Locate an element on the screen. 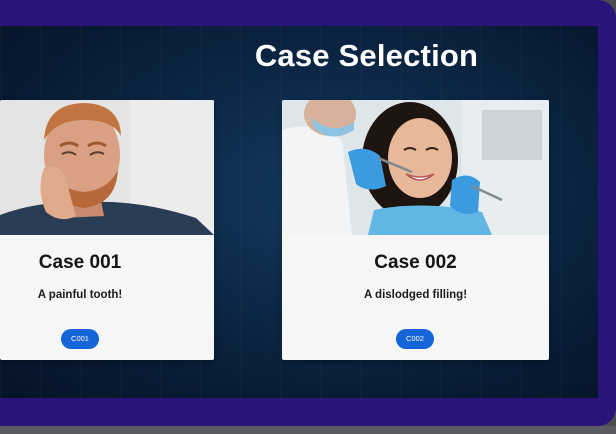 Image resolution: width=616 pixels, height=434 pixels. case-description: A painful tooth! is located at coordinates (80, 295).